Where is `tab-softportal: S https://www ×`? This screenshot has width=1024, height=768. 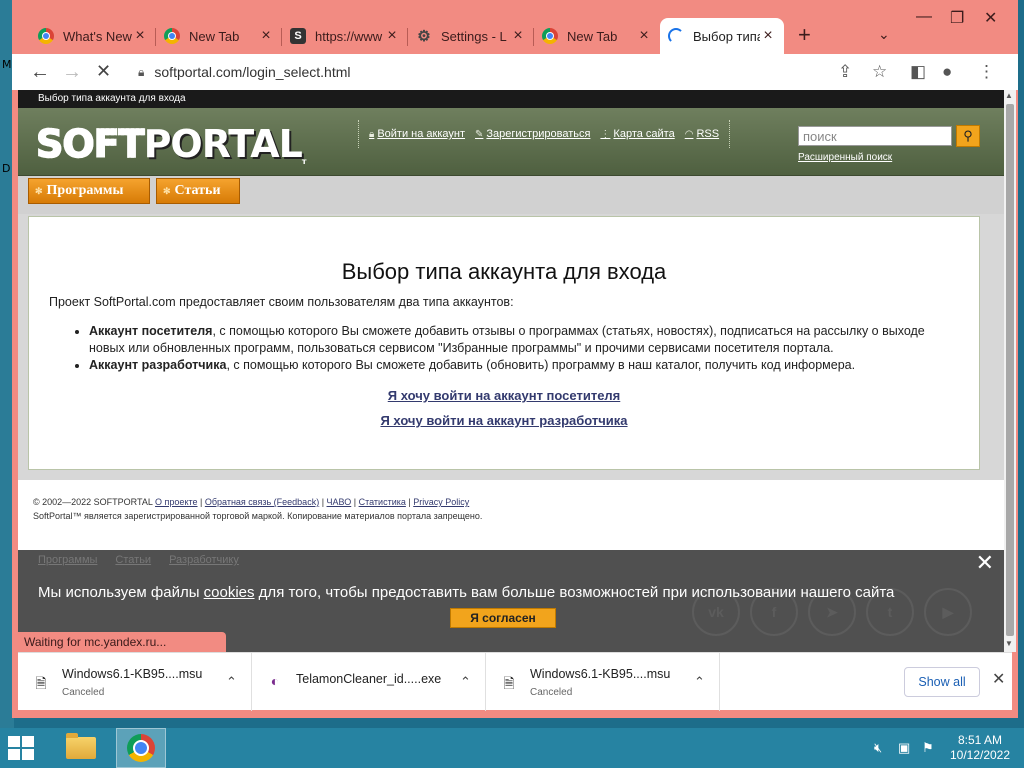 tab-softportal: S https://www × is located at coordinates (345, 36).